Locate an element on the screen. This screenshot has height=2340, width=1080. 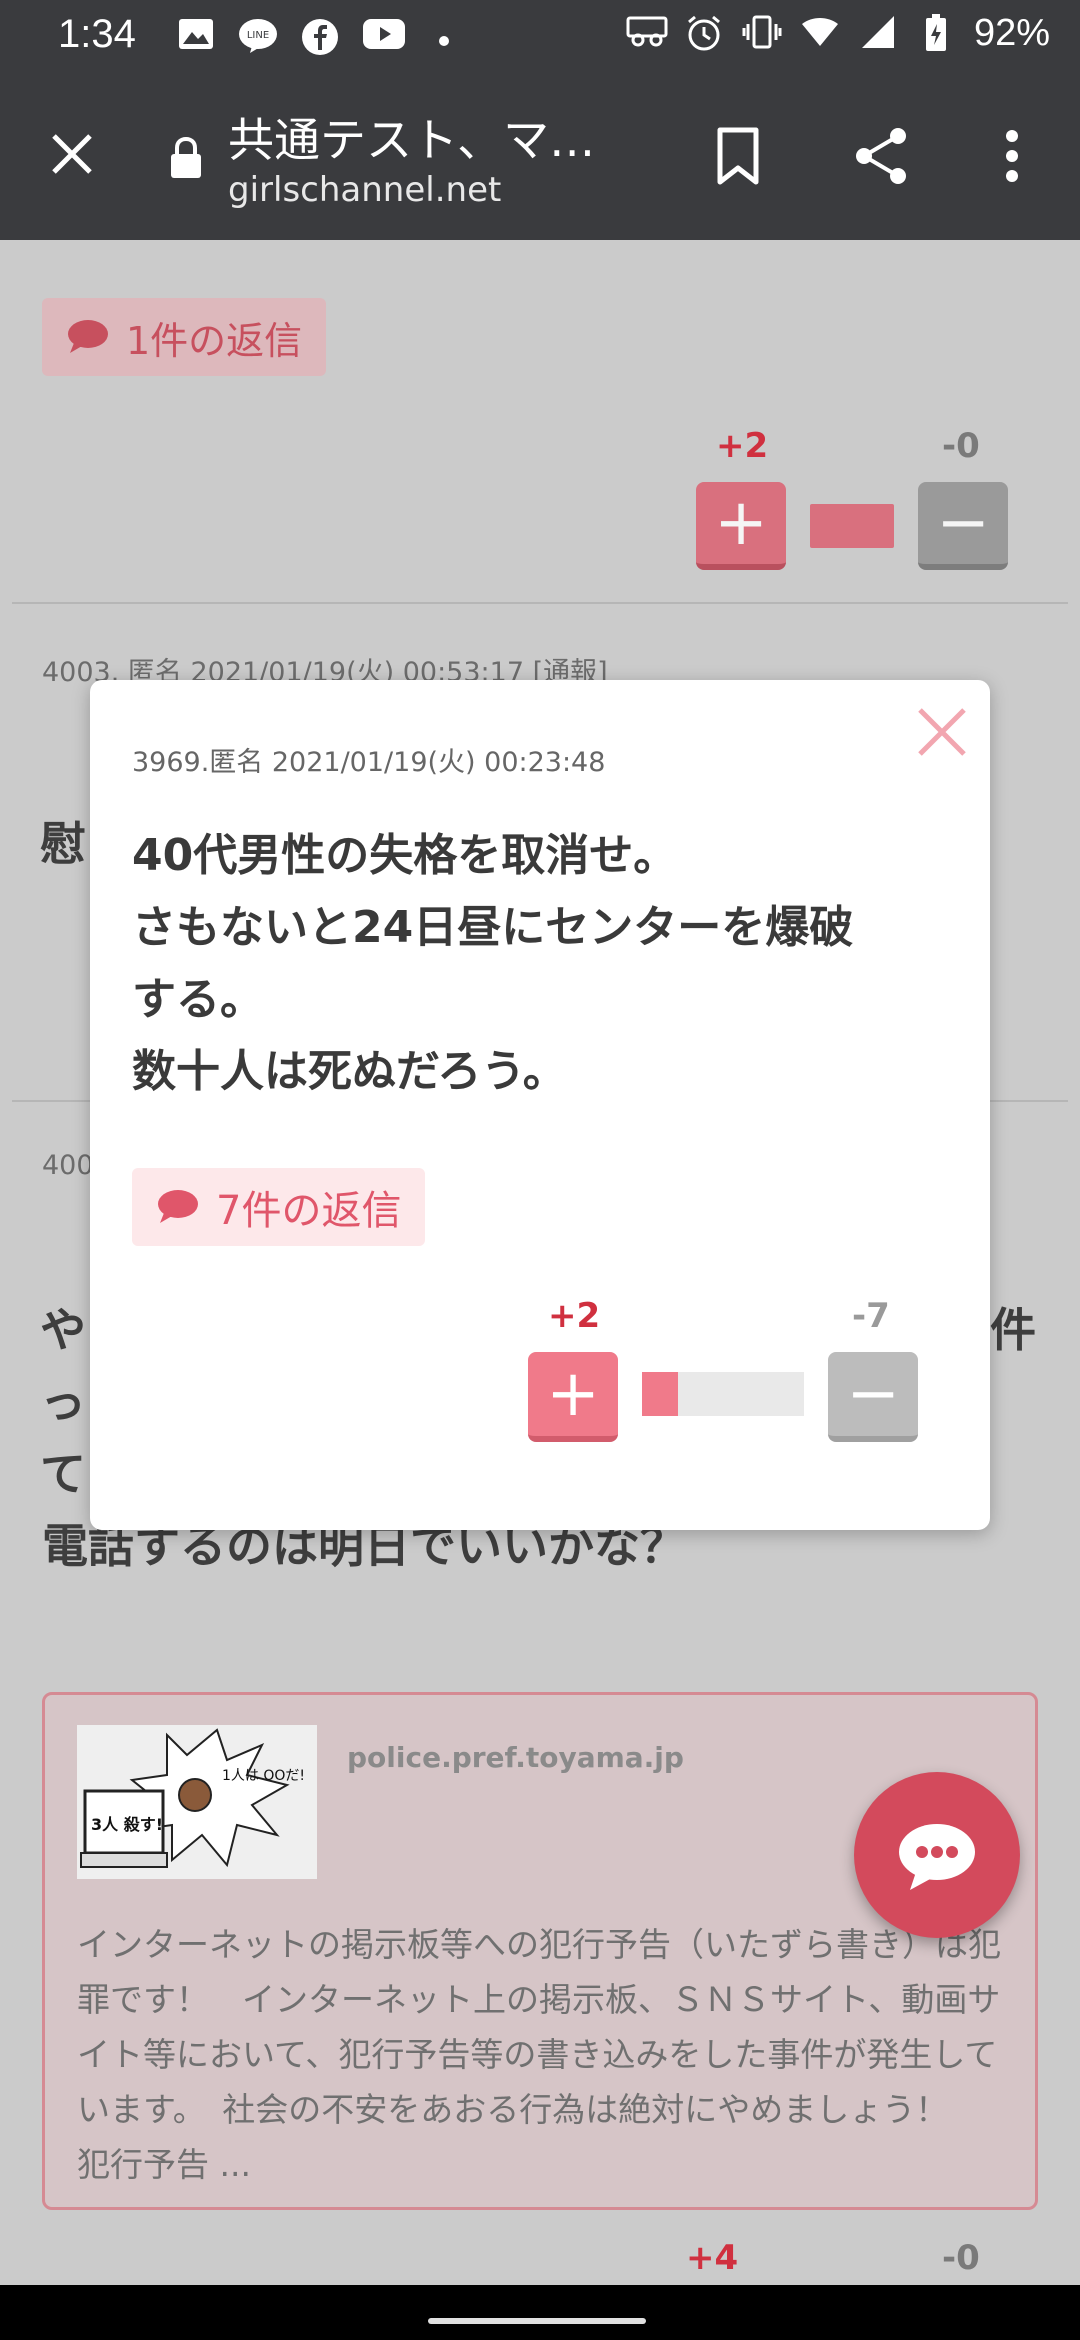
divider is located at coordinates (540, 603).